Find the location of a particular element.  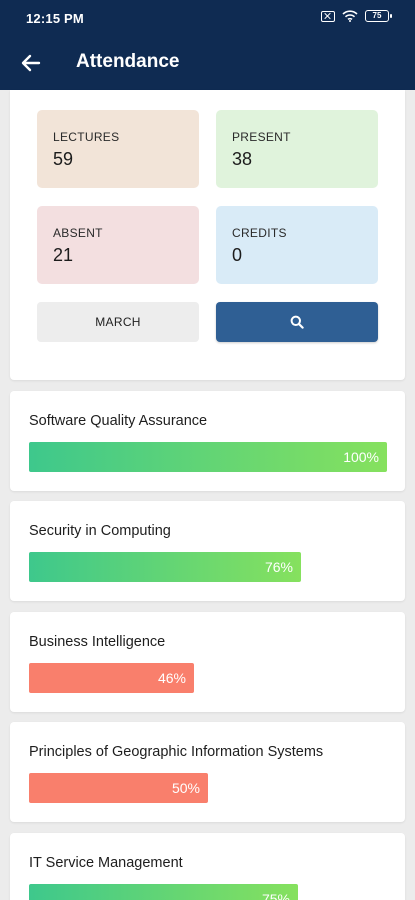

absent-label: ABSENT is located at coordinates (78, 233).